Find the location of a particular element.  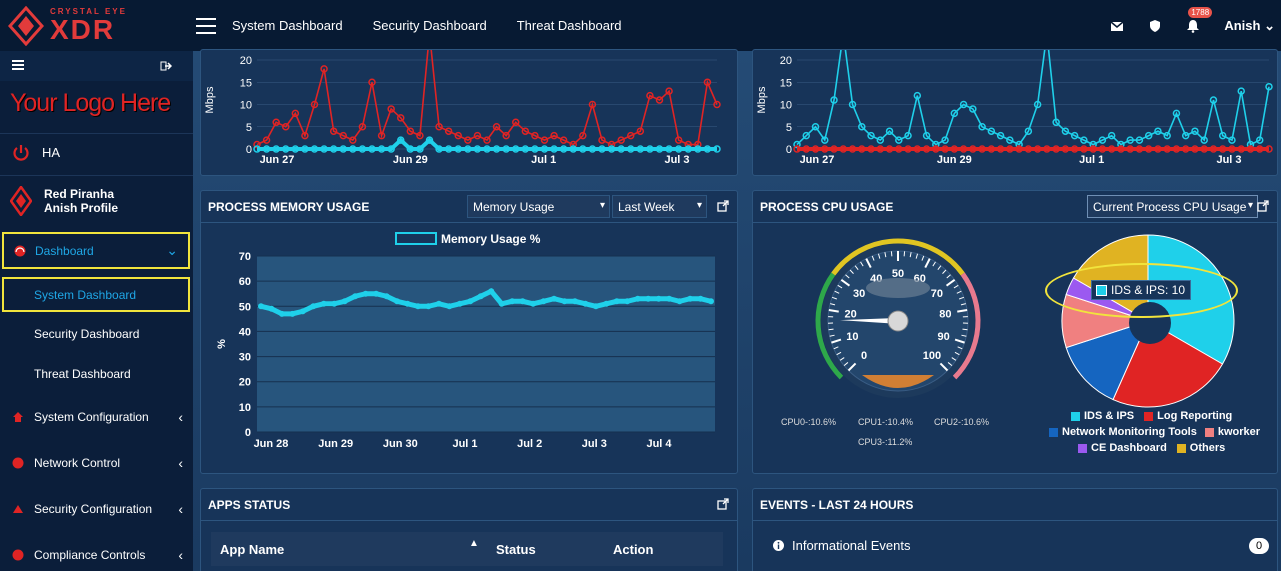

sort-asc-icon: ▲ is located at coordinates (474, 543).